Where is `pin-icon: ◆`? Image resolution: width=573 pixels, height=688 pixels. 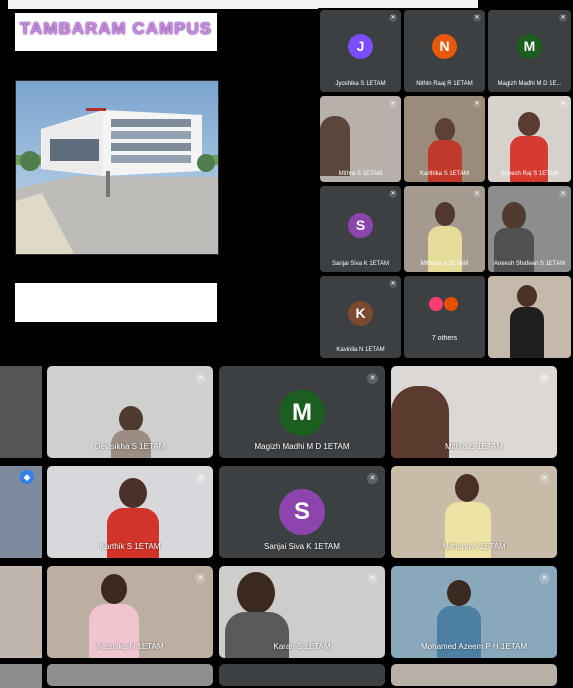 pin-icon: ◆ is located at coordinates (27, 477).